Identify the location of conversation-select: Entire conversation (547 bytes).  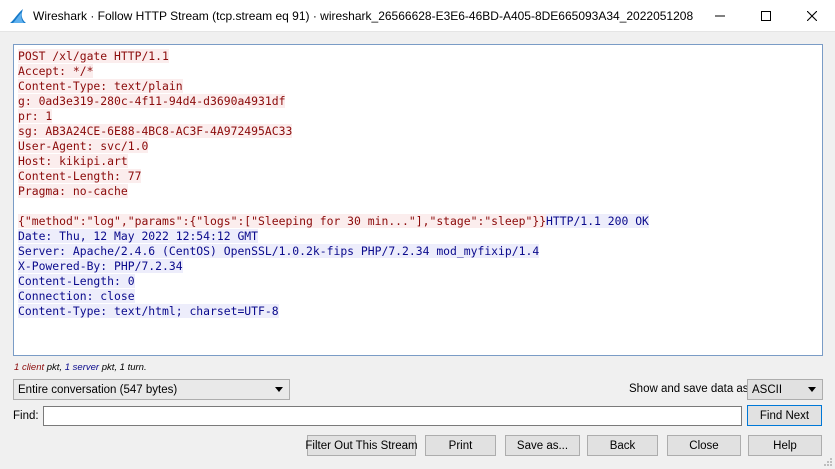
(151, 389).